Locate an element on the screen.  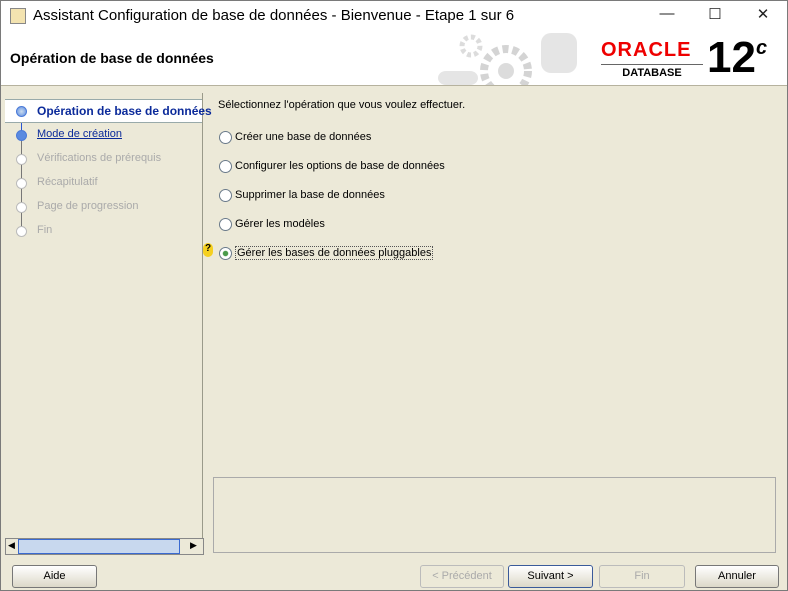
version-logo: 12c is located at coordinates (737, 57).